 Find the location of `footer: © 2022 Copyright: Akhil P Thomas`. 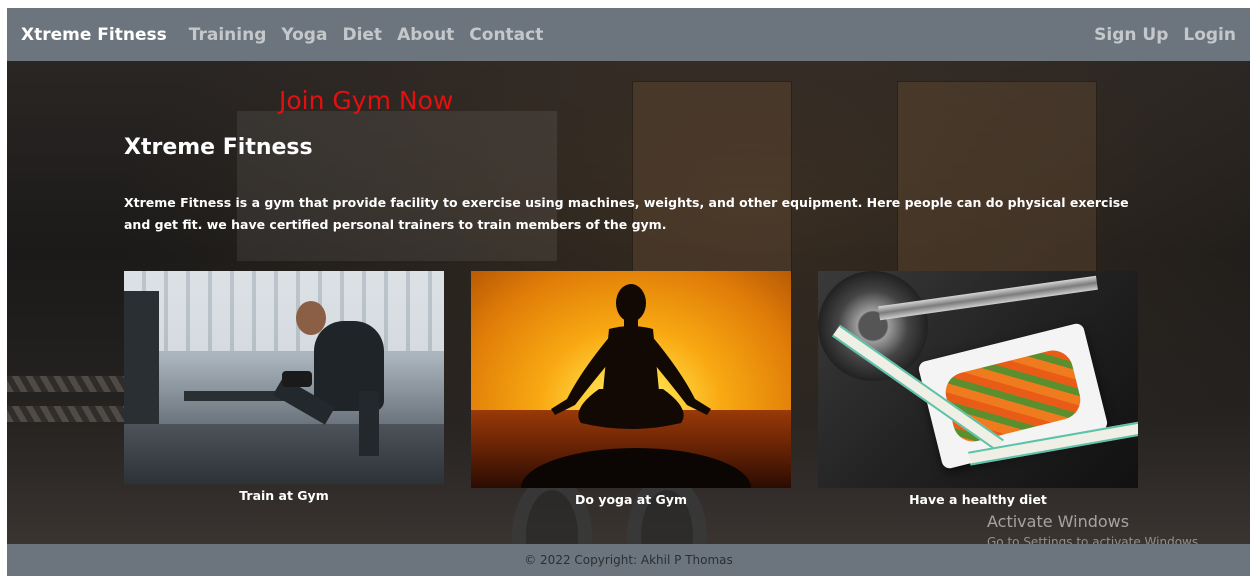

footer: © 2022 Copyright: Akhil P Thomas is located at coordinates (628, 560).